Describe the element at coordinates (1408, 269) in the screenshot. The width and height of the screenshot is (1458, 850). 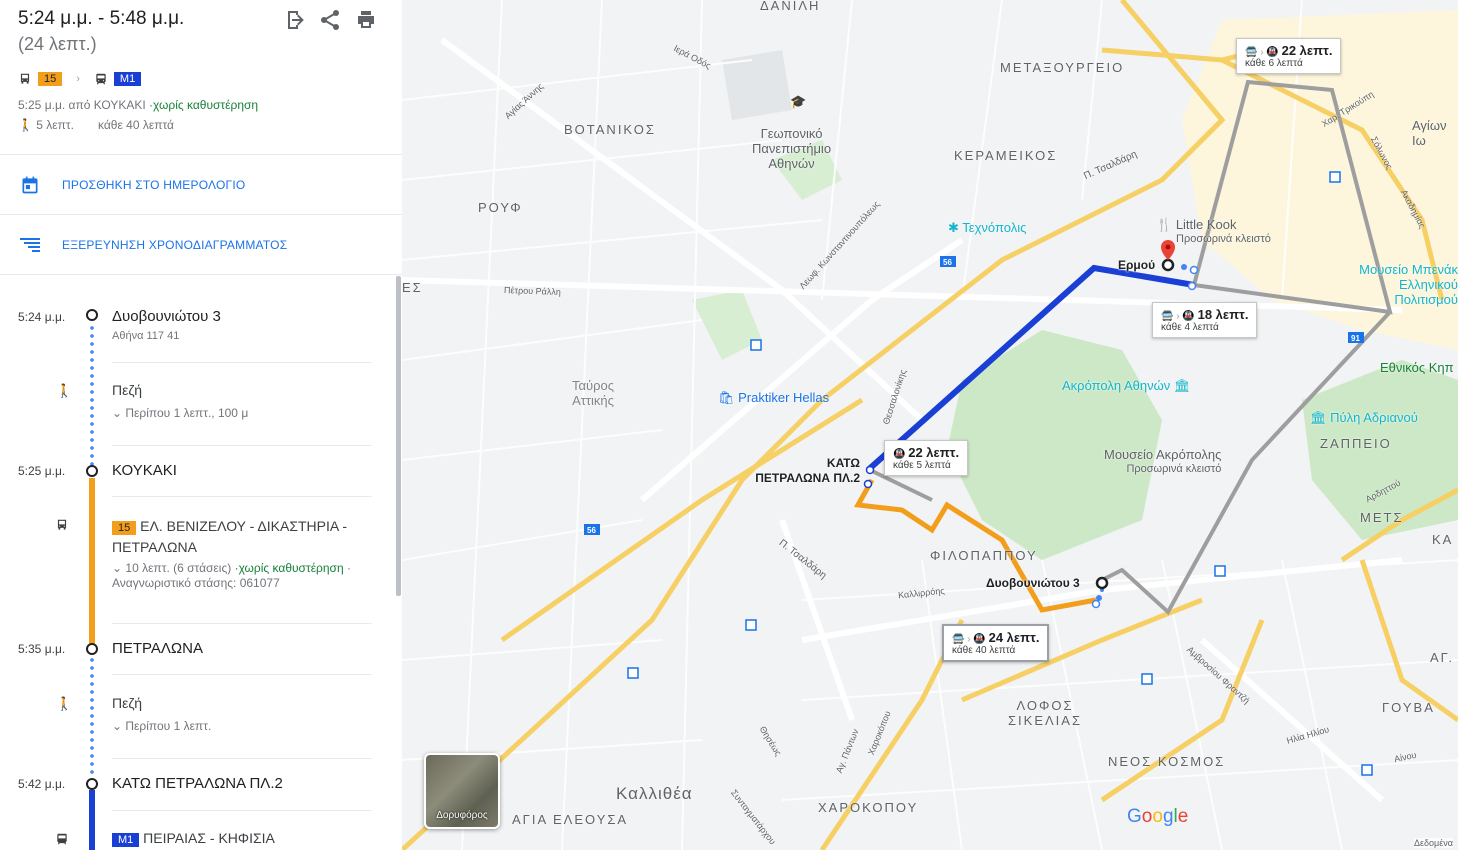
I see `poi-label-line: Μουσείο Μπενάκ` at that location.